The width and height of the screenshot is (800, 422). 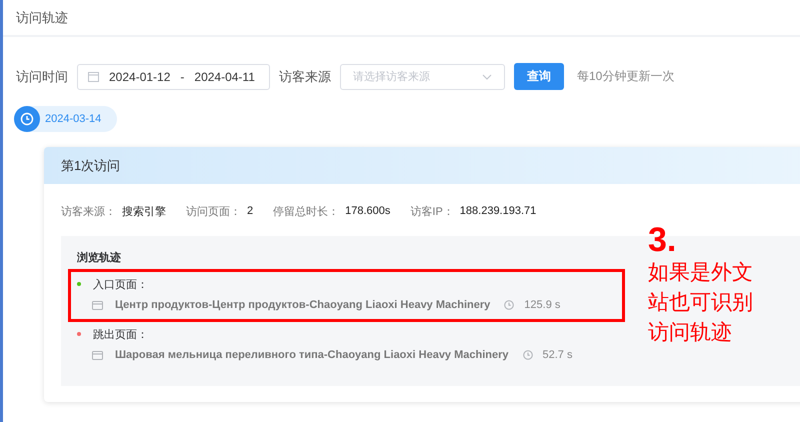 I want to click on annotation-number: 3., so click(x=663, y=240).